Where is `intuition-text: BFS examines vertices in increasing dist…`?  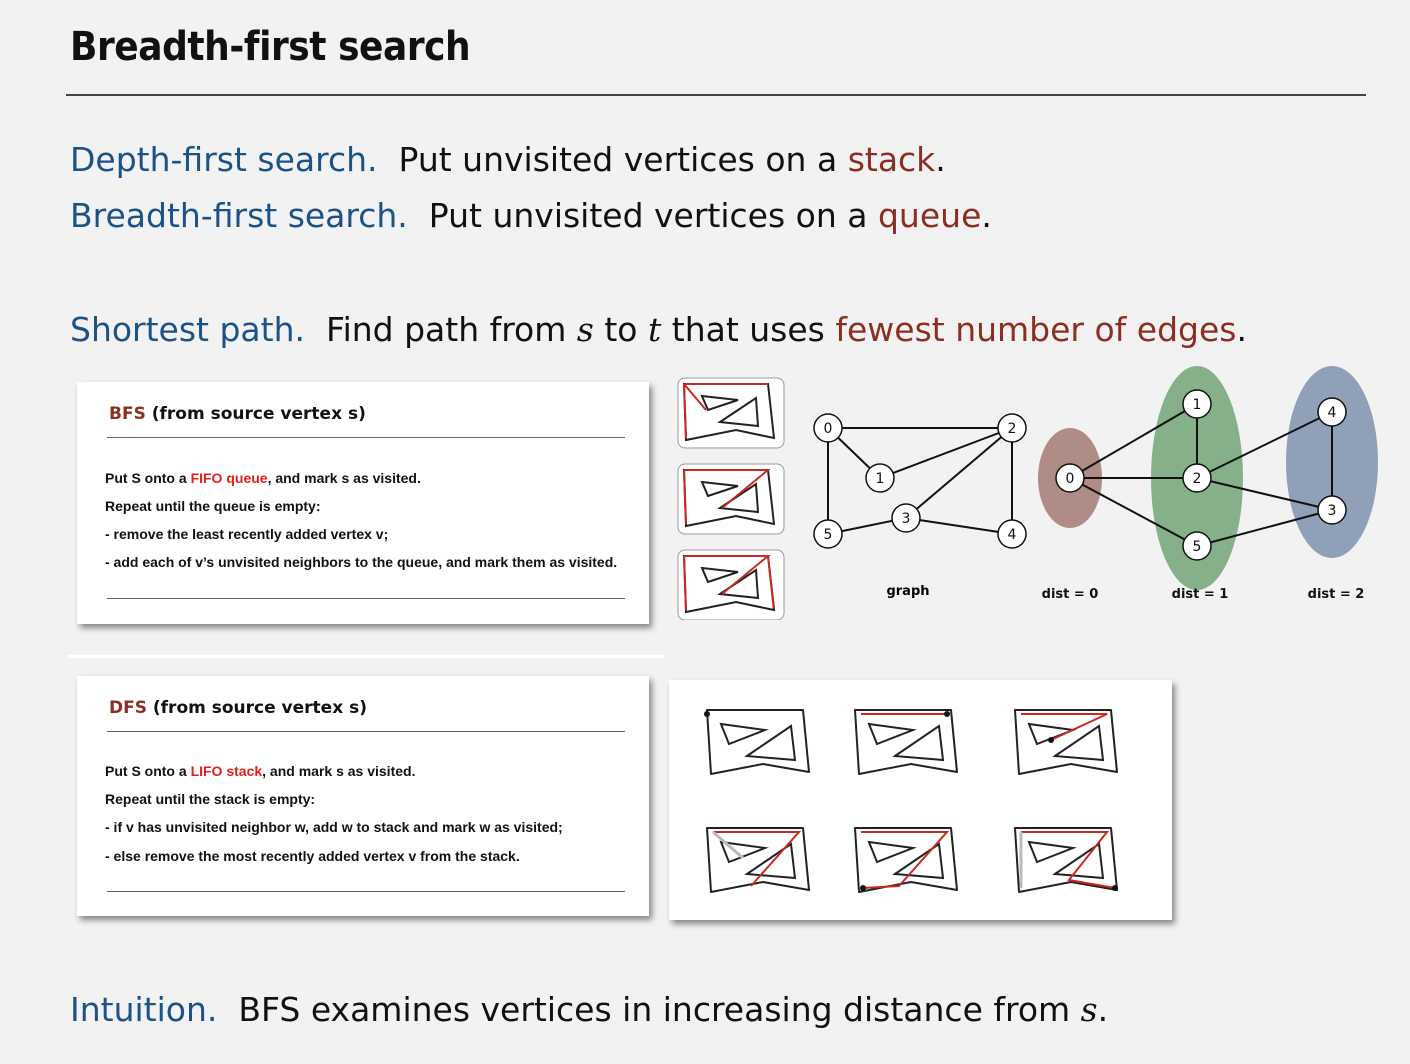
intuition-text: BFS examines vertices in increasing dist… is located at coordinates (654, 1009).